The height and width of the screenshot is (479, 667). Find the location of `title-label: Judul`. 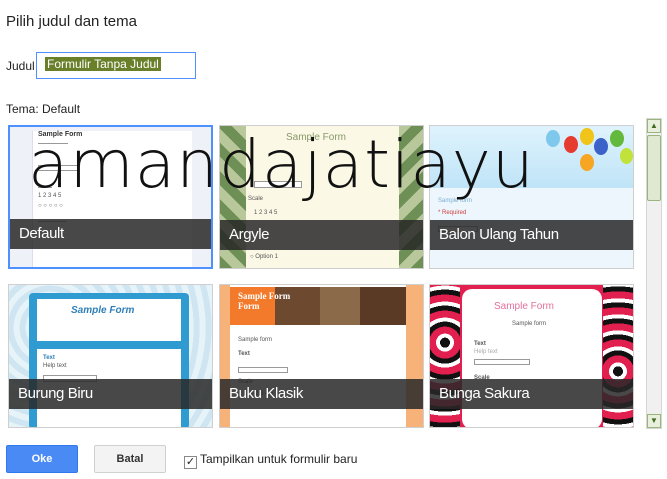

title-label: Judul is located at coordinates (20, 66).